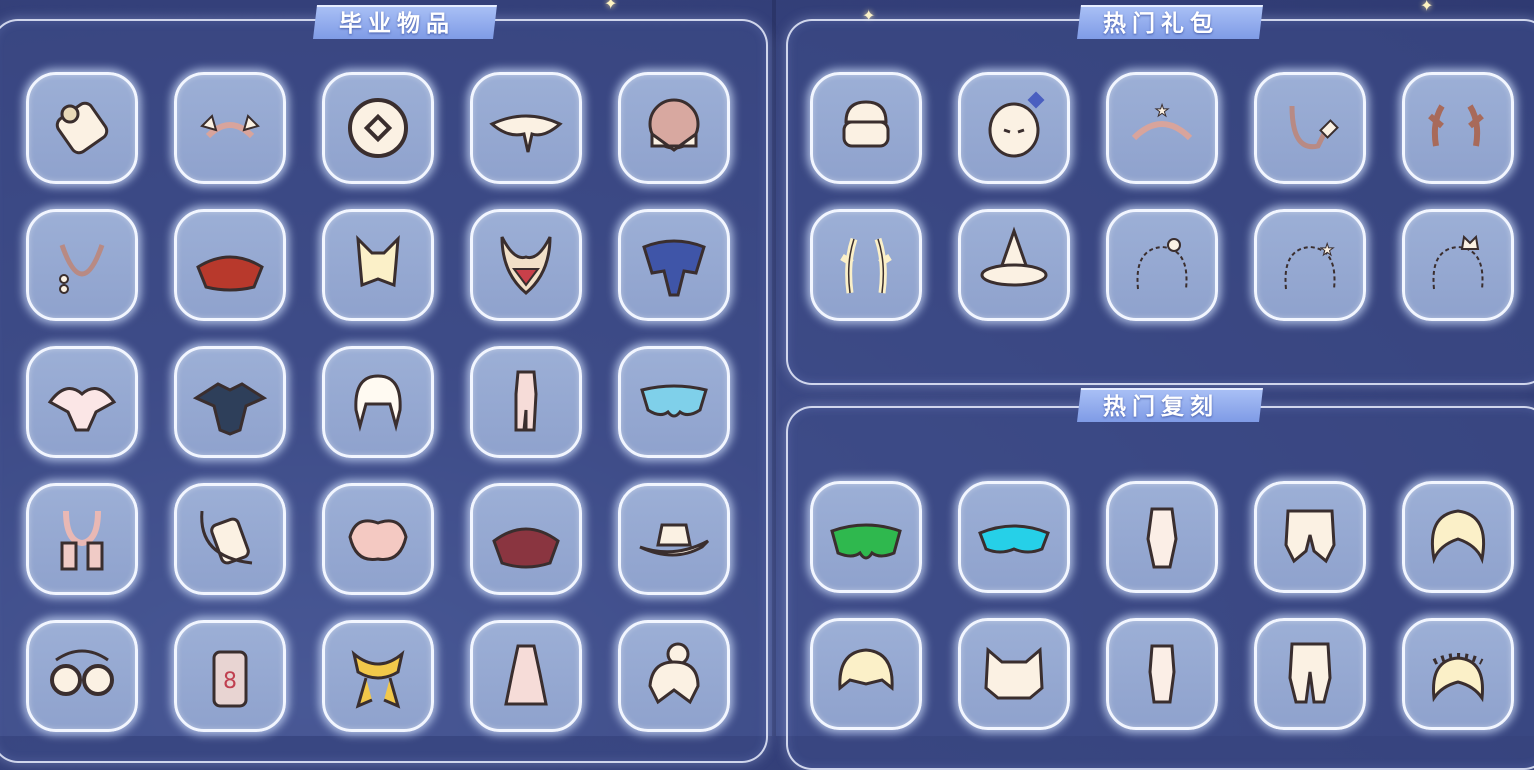  What do you see at coordinates (230, 273) in the screenshot?
I see `red-cape-icon` at bounding box center [230, 273].